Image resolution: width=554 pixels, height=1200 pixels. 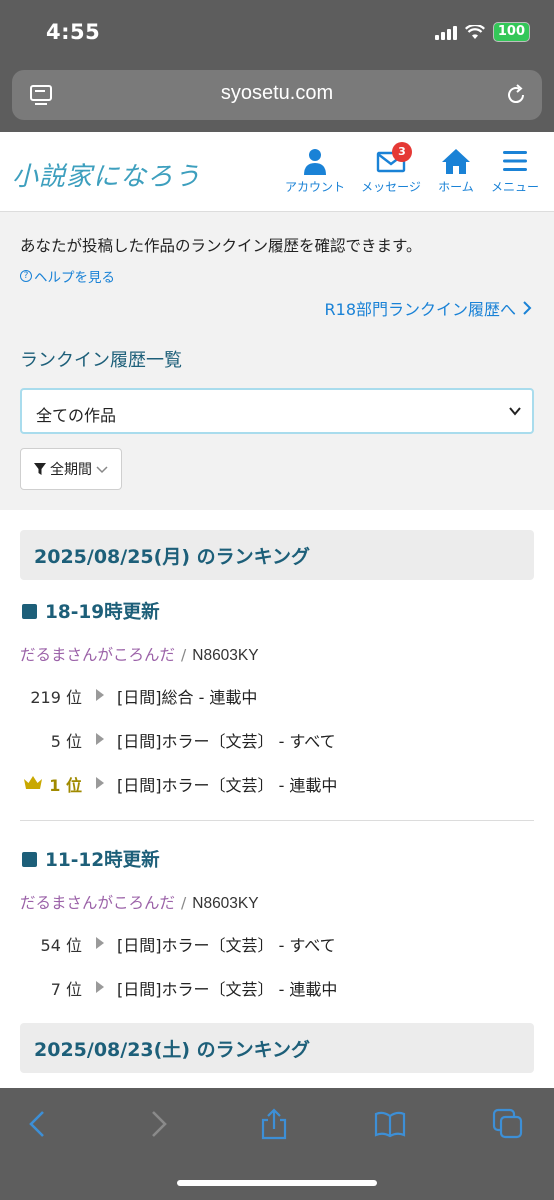 I want to click on r18-history-link: R18部門ランクイン履歴へ, so click(x=428, y=308).